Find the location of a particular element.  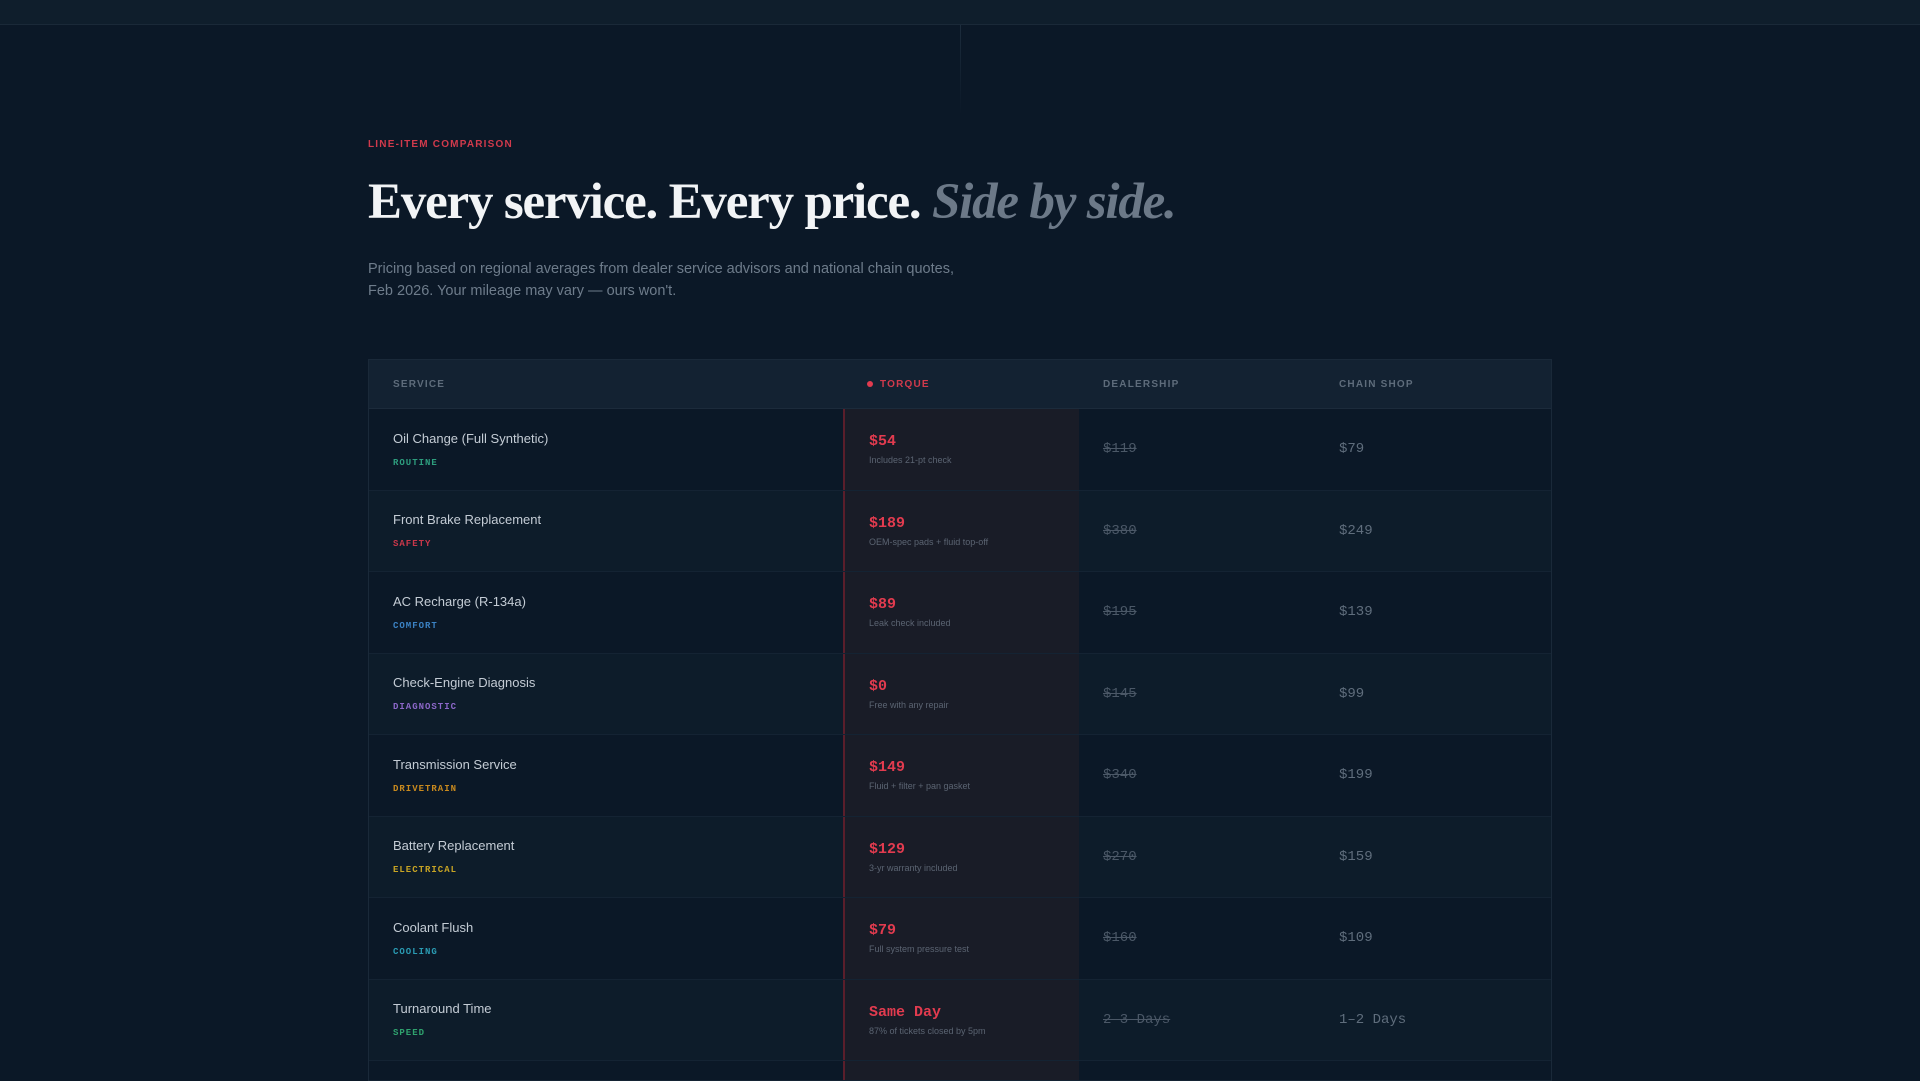

torque-cell: $89 Leak check included is located at coordinates (961, 612).